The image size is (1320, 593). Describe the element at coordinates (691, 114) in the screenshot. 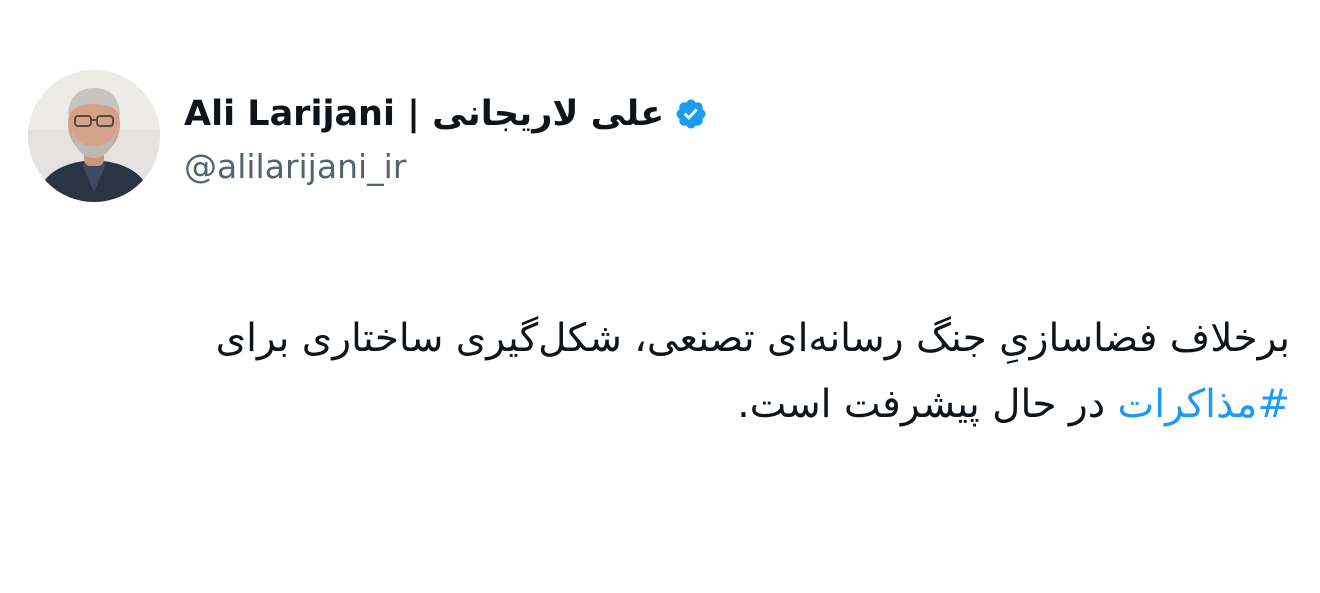

I see `verified-badge-icon` at that location.